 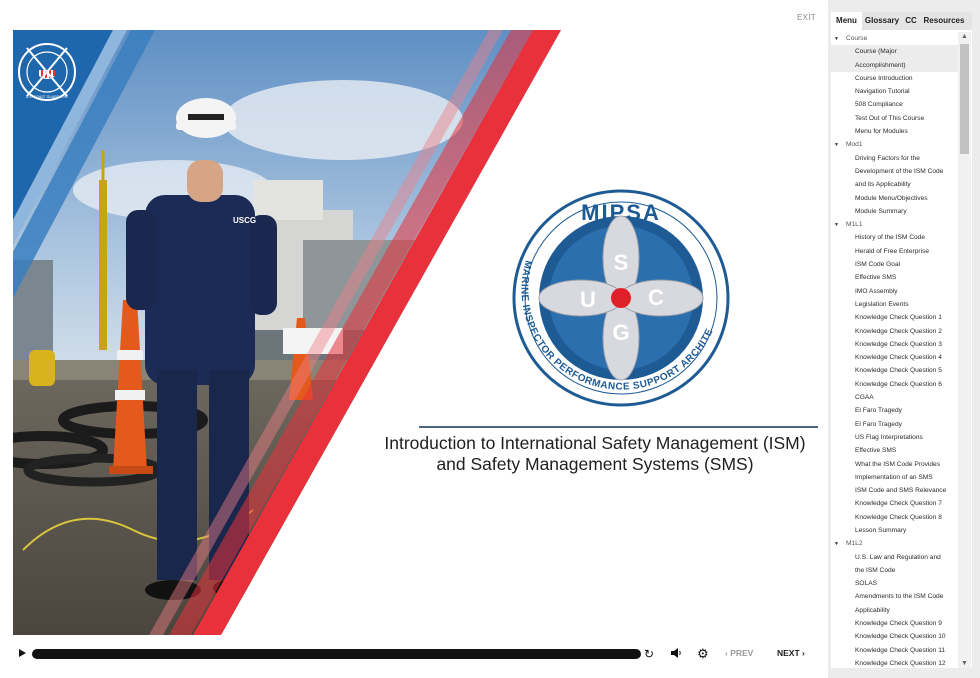 I want to click on menu-label: Knowledge Check Question 8, so click(x=898, y=517).